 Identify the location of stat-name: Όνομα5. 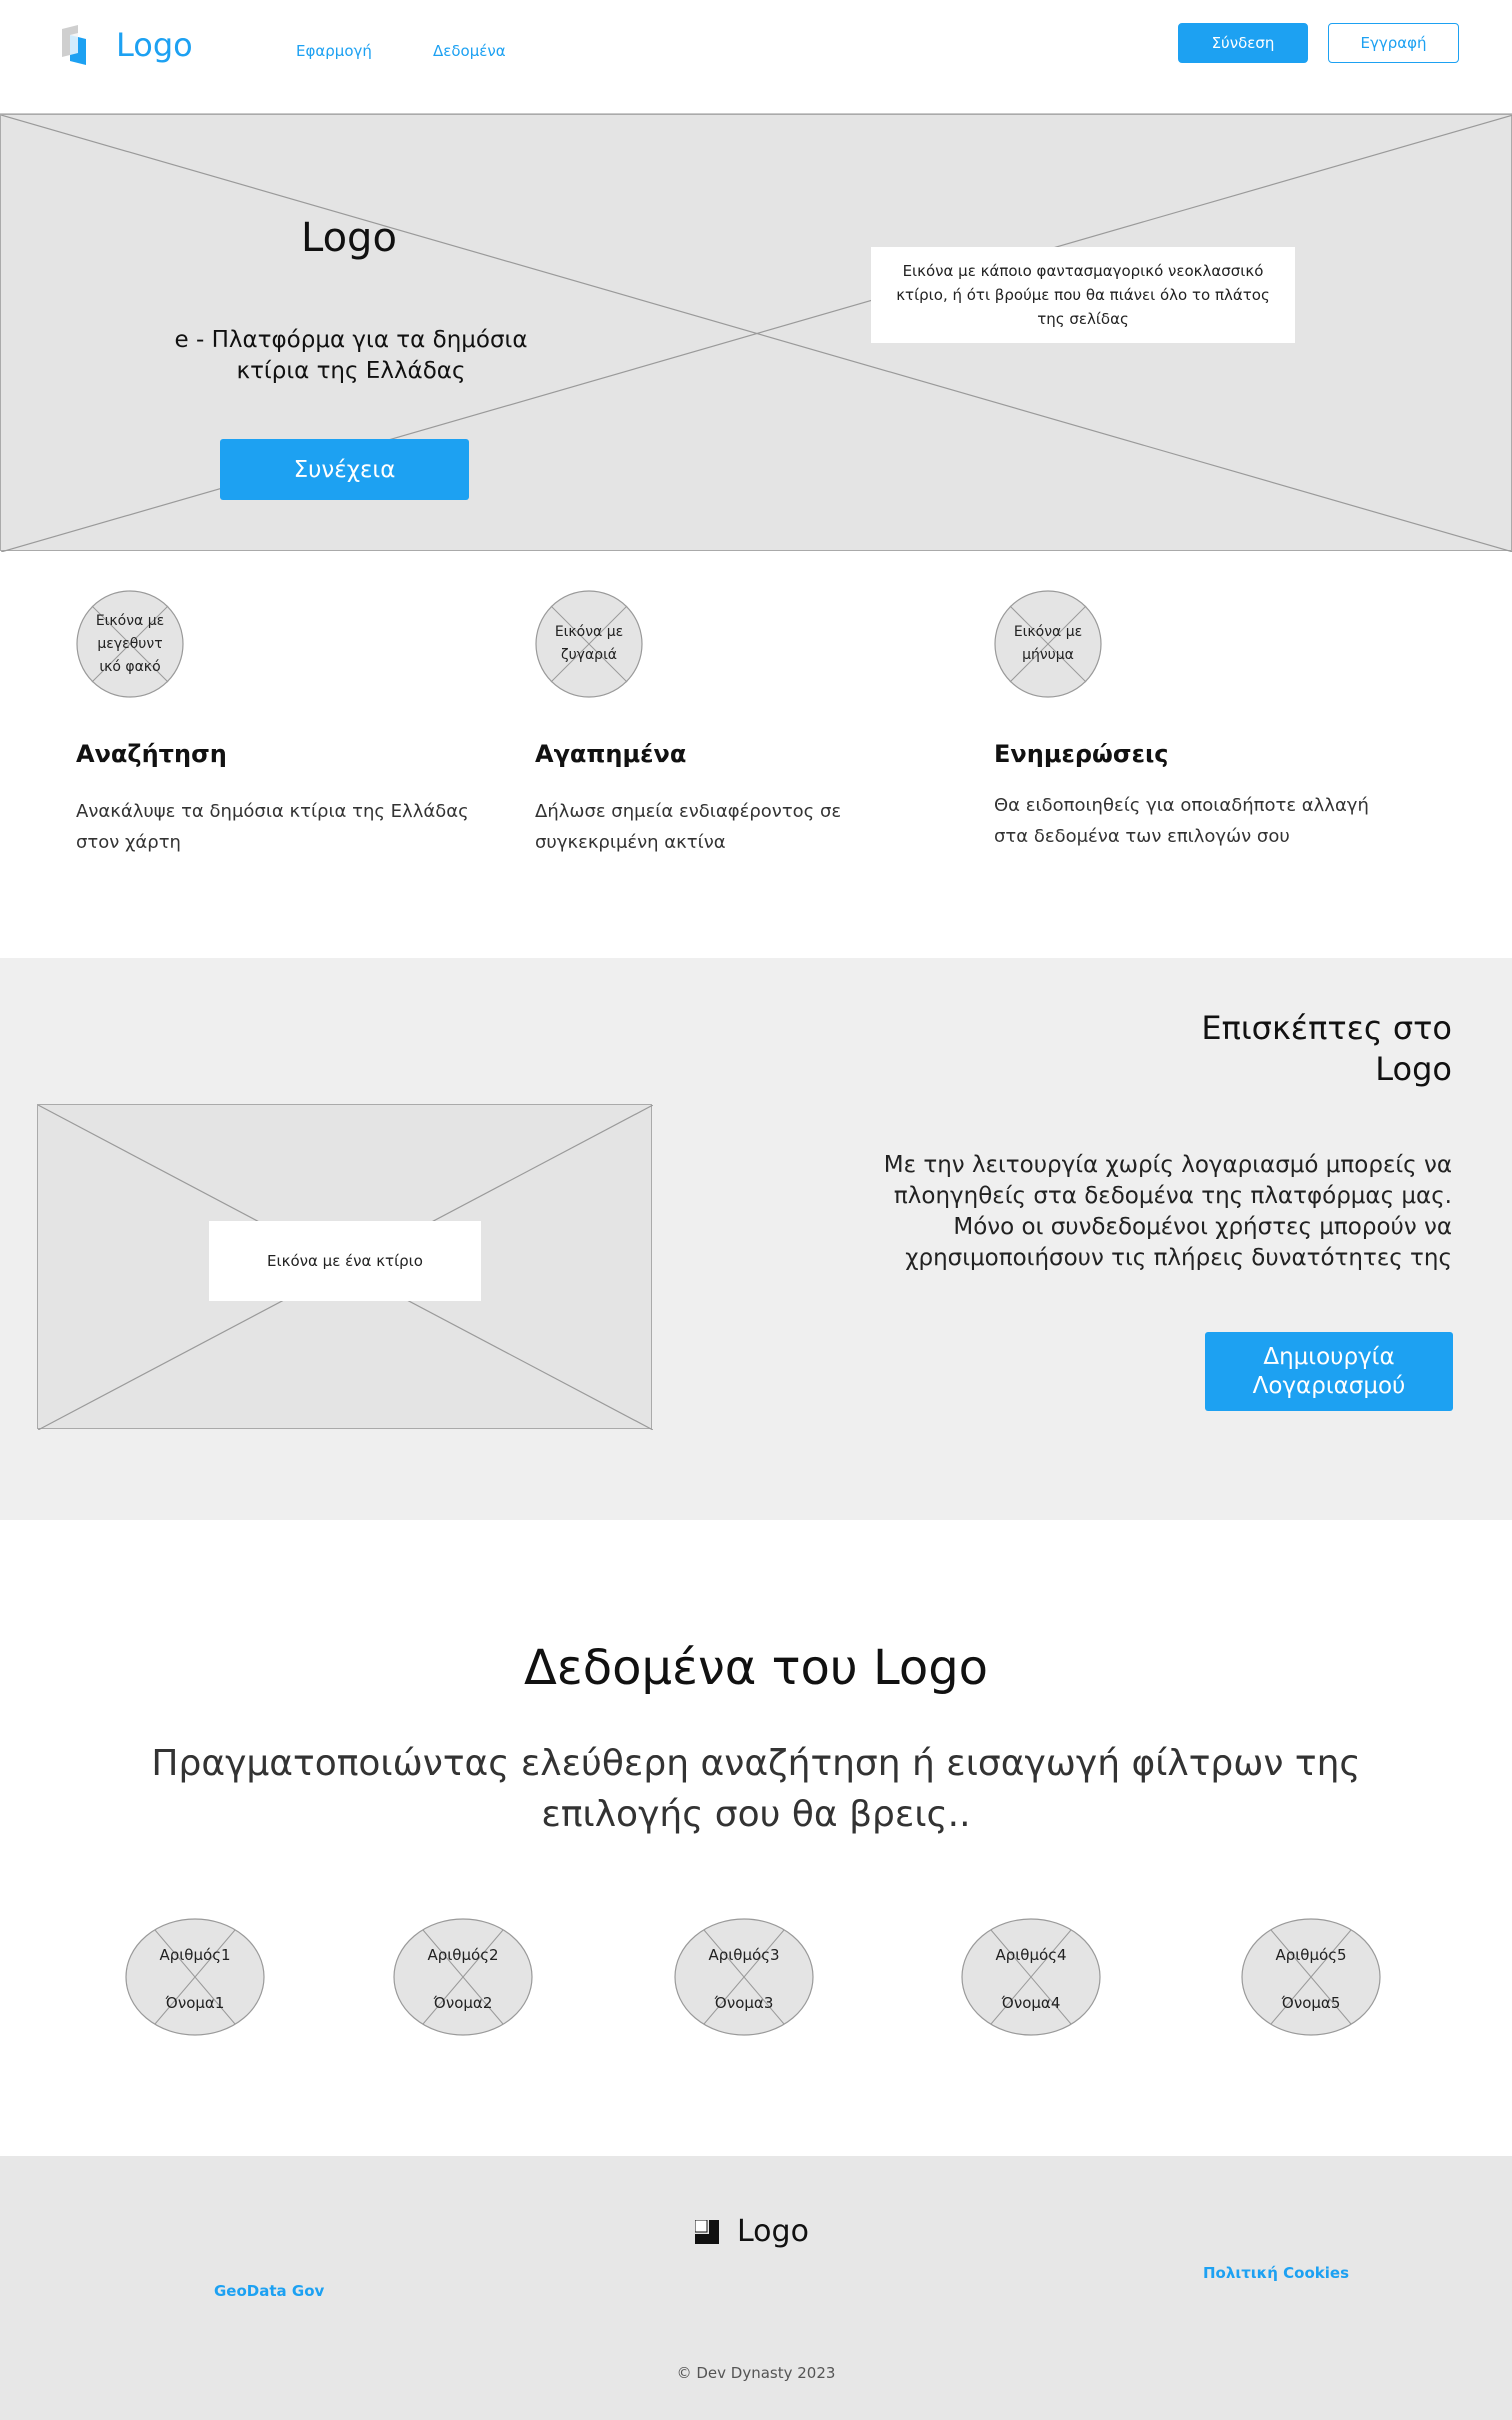
(1311, 2003).